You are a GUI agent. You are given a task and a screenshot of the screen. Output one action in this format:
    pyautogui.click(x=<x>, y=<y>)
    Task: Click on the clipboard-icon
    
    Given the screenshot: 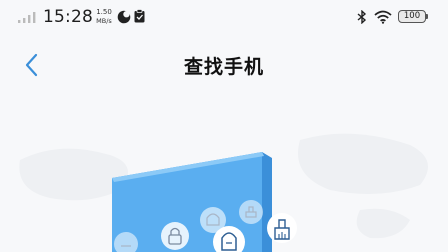 What is the action you would take?
    pyautogui.click(x=139, y=16)
    